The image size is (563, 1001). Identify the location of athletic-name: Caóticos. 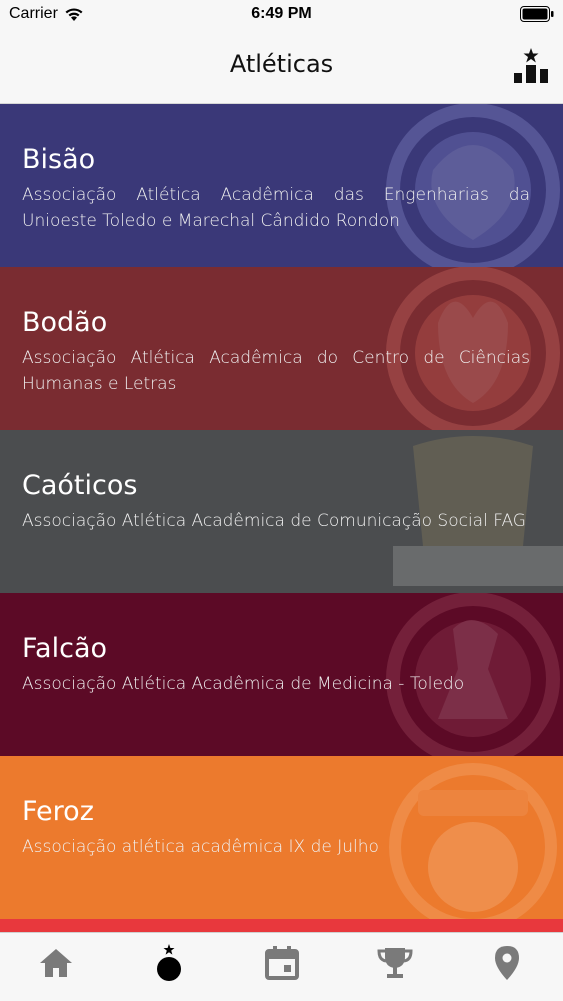
(80, 485).